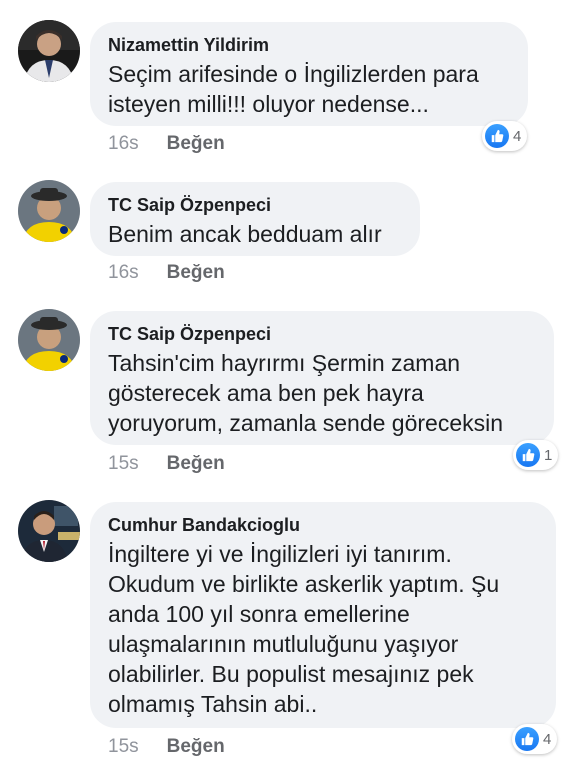 The height and width of the screenshot is (768, 576). What do you see at coordinates (245, 234) in the screenshot?
I see `comment-text: Benim ancak bedduam alır` at bounding box center [245, 234].